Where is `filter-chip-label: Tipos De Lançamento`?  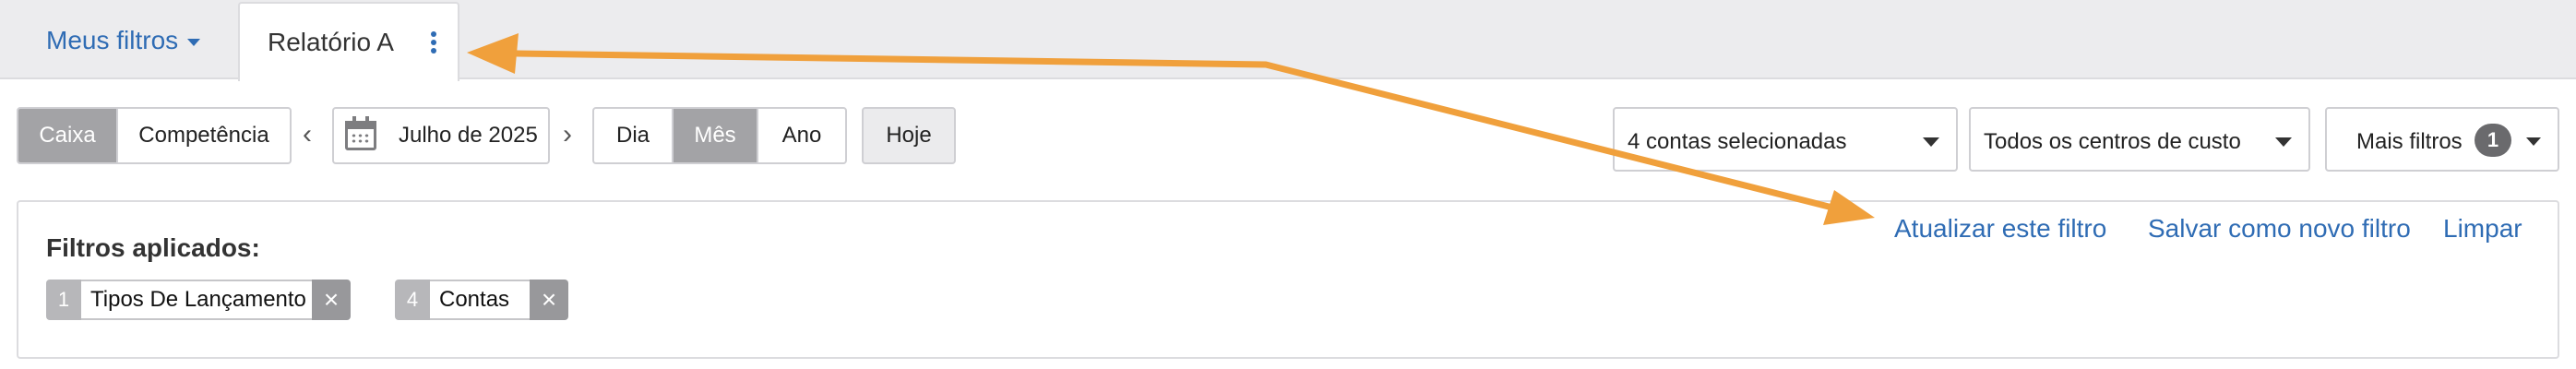 filter-chip-label: Tipos De Lançamento is located at coordinates (197, 300).